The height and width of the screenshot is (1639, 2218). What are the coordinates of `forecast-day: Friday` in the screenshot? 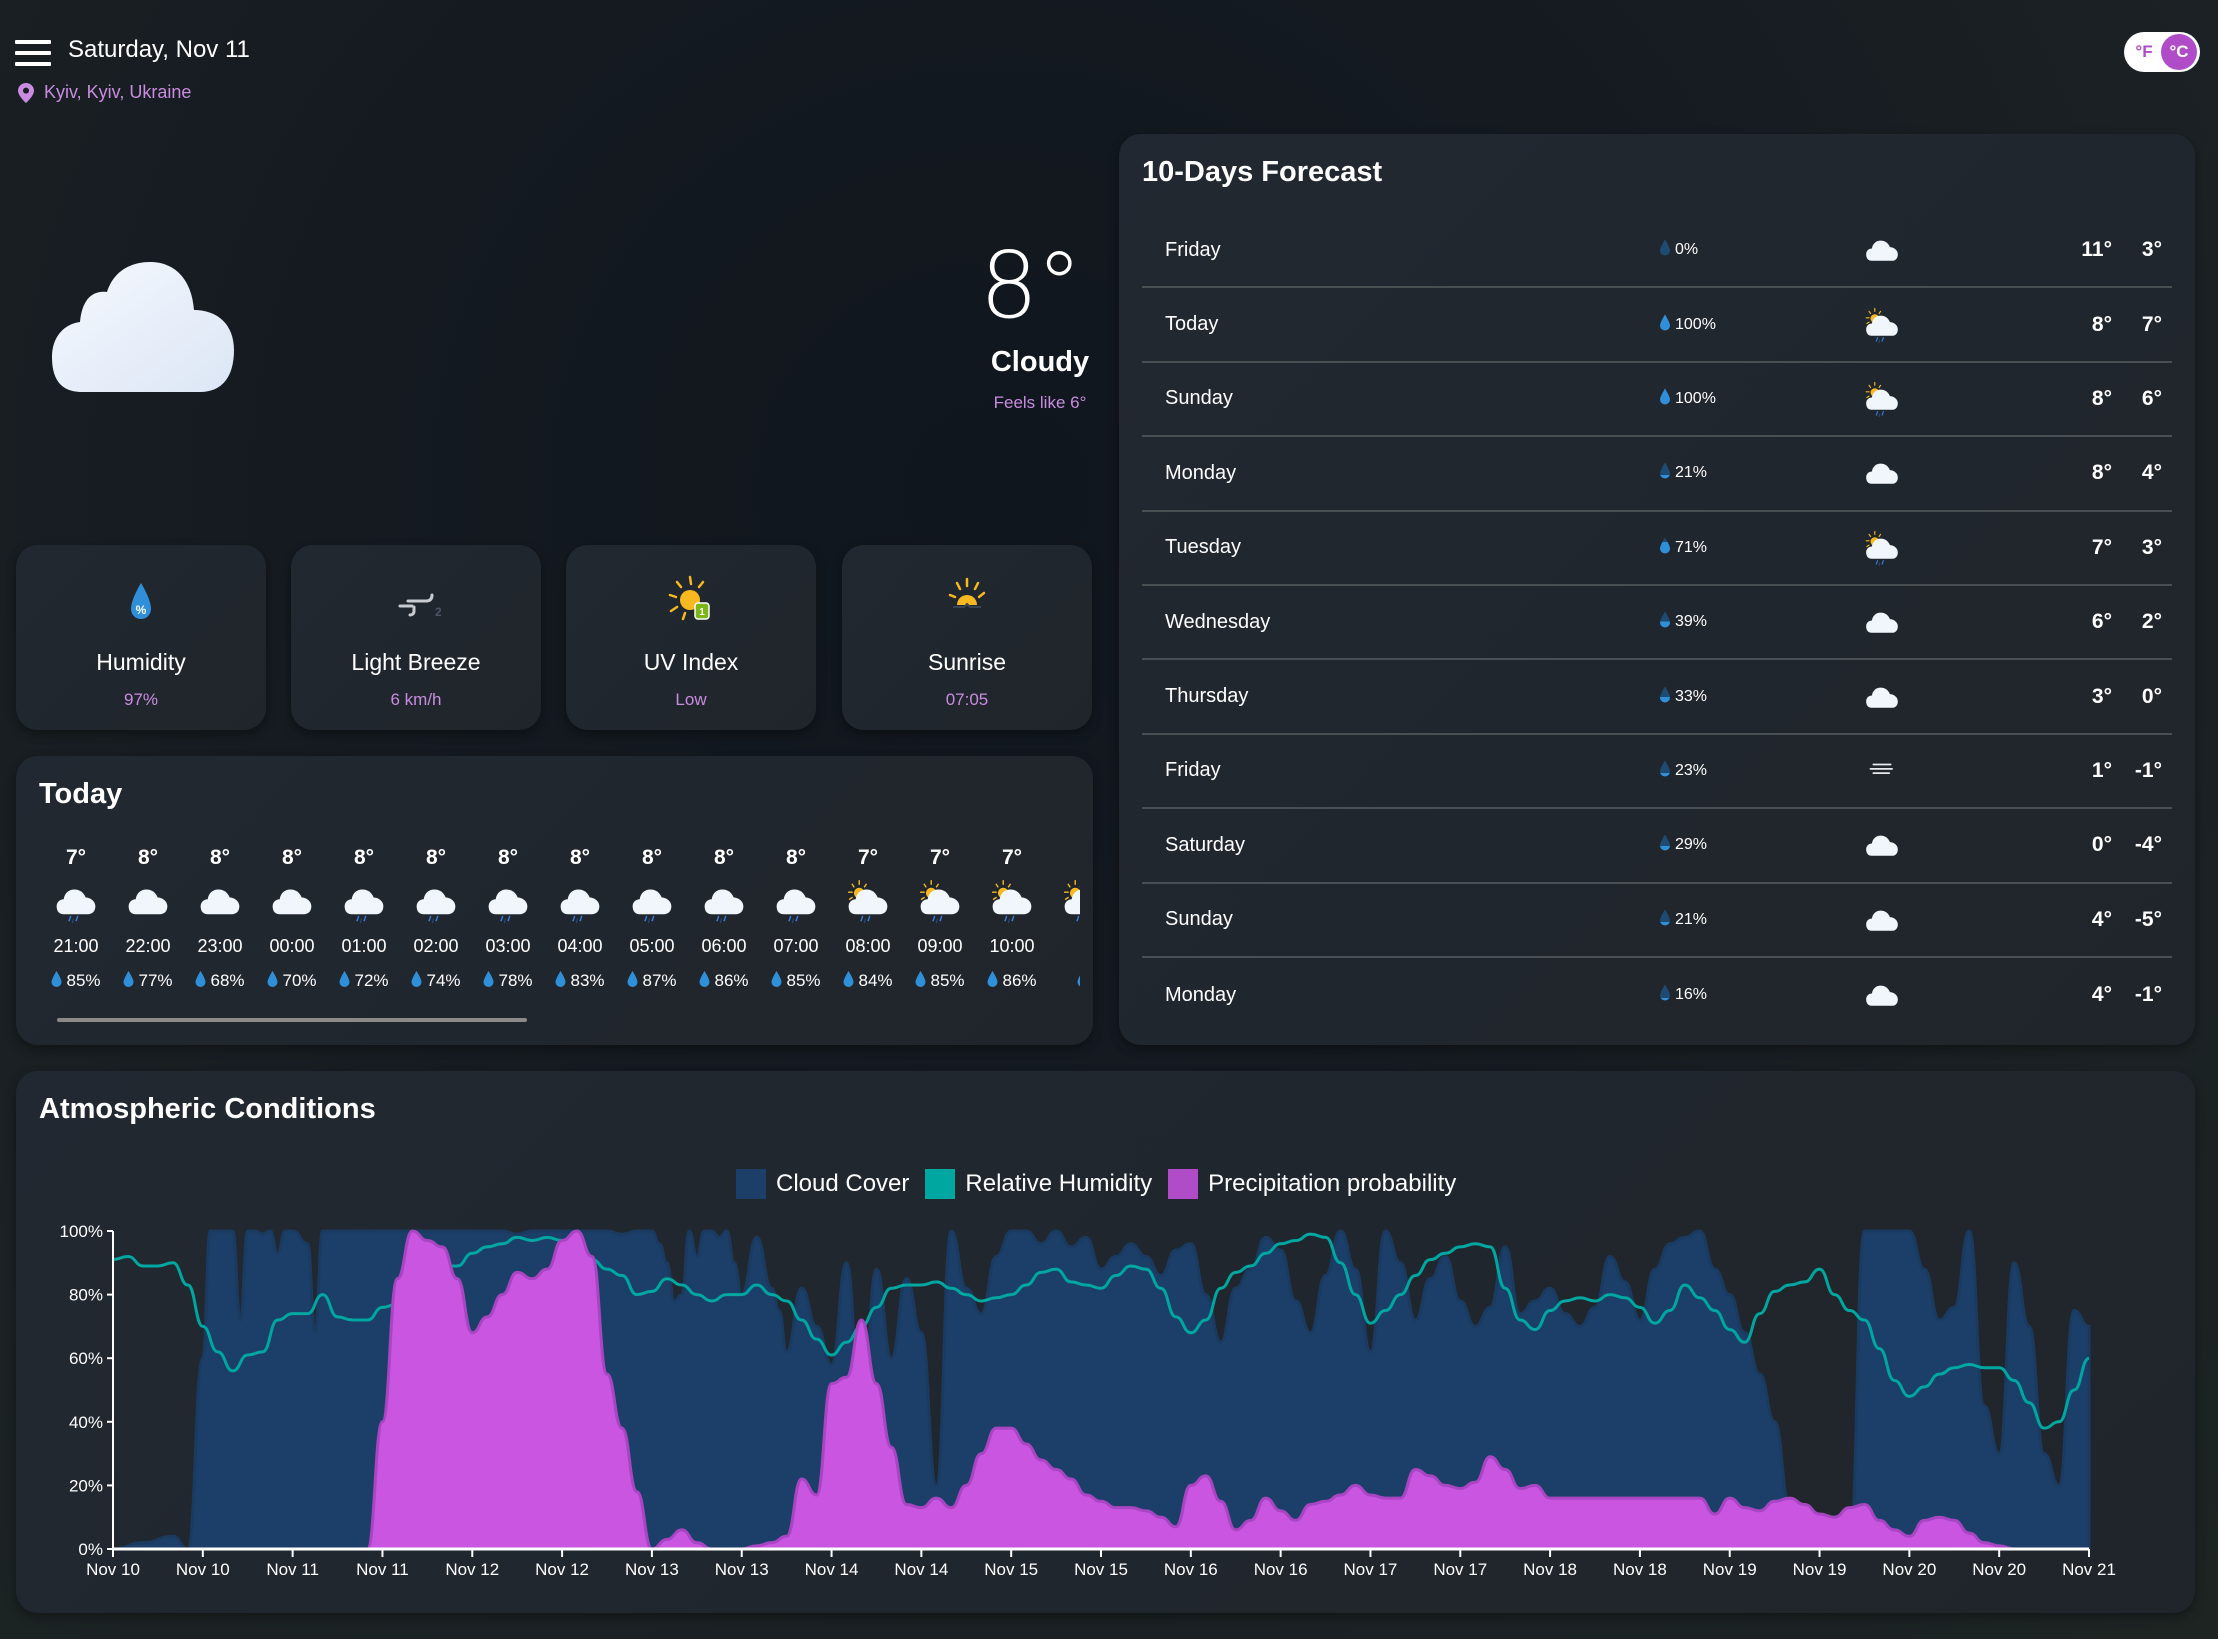 It's located at (1193, 249).